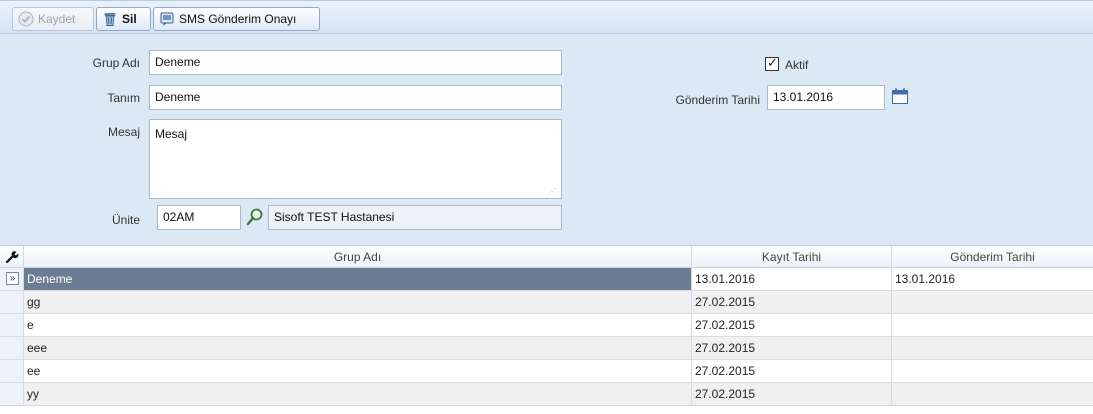  I want to click on table-row: eee 27.02.2015, so click(546, 348).